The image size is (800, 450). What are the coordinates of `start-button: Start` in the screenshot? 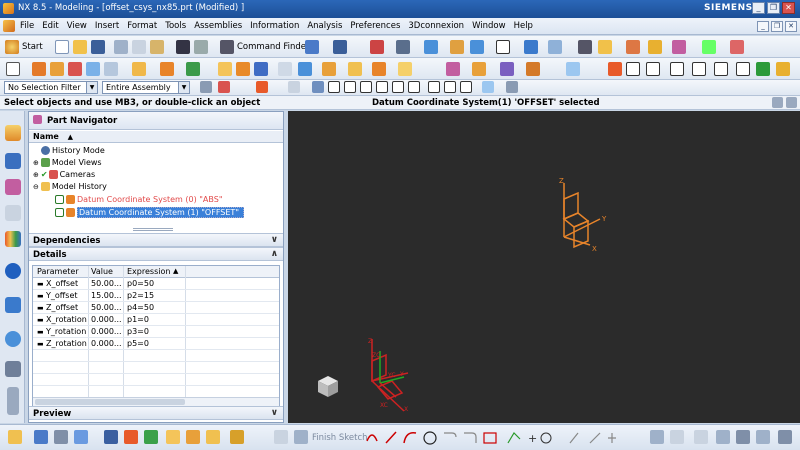 It's located at (32, 47).